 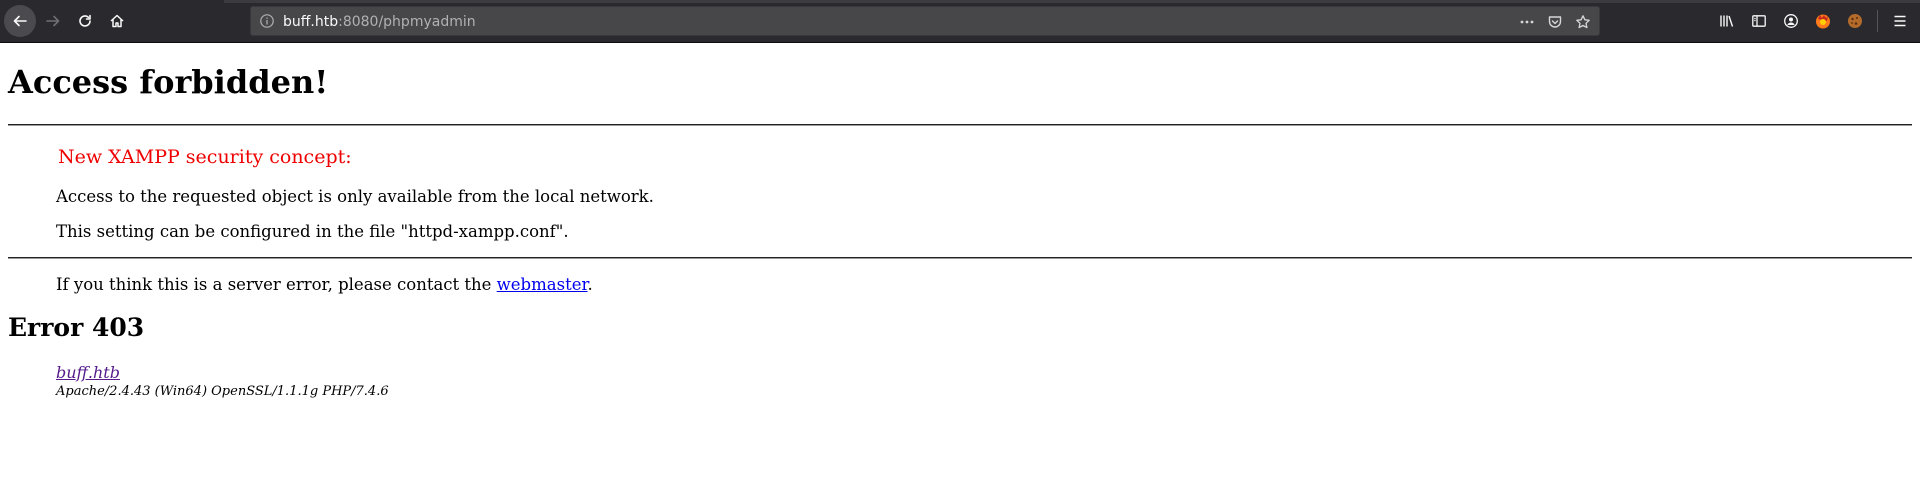 I want to click on firefox-addon-button, so click(x=1823, y=21).